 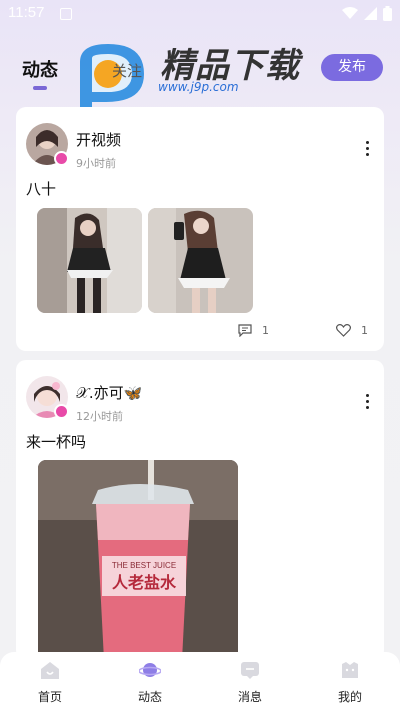 I want to click on nav-home: 首页, so click(x=50, y=682).